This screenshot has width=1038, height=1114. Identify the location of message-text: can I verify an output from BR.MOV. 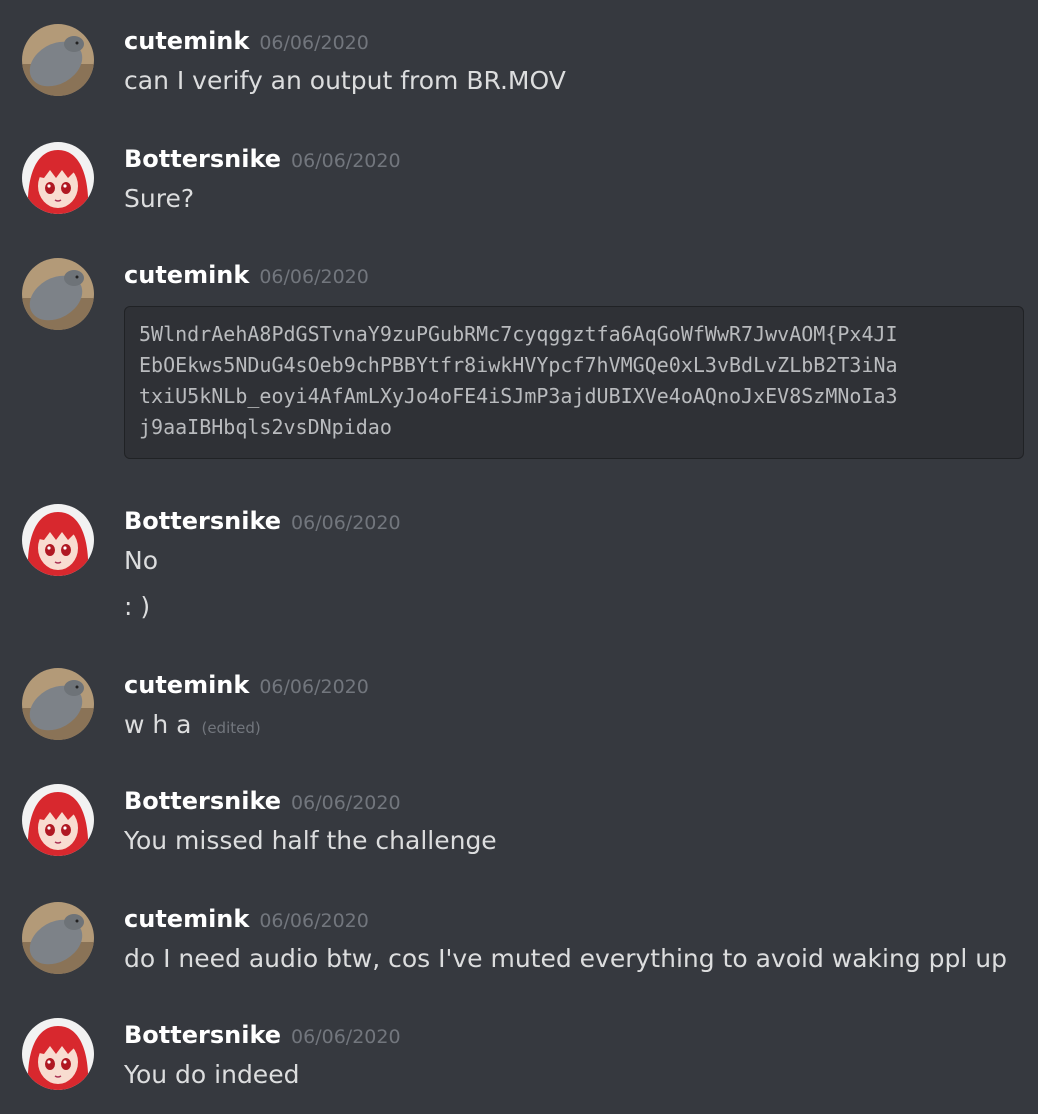
(345, 80).